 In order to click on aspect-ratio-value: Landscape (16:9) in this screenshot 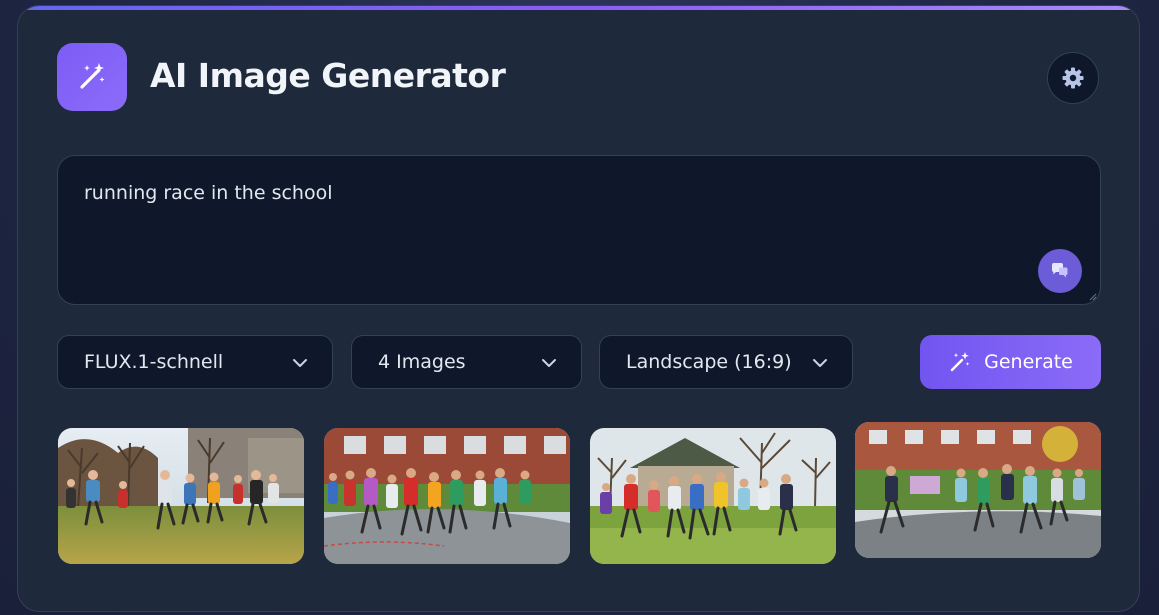, I will do `click(709, 362)`.